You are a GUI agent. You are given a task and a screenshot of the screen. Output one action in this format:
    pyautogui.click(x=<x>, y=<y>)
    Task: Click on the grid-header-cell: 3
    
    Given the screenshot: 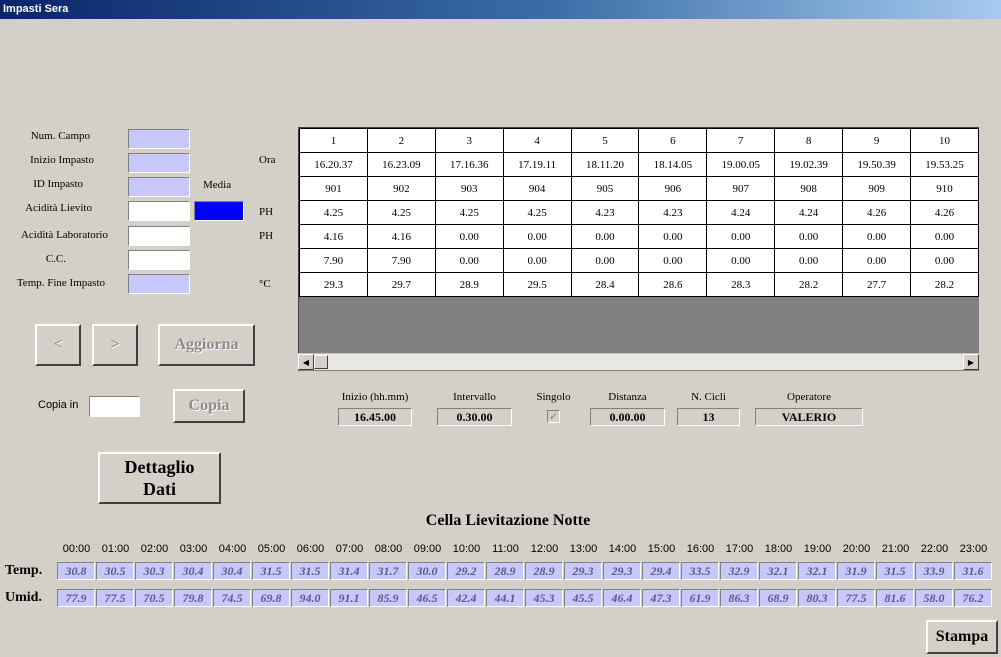 What is the action you would take?
    pyautogui.click(x=469, y=140)
    